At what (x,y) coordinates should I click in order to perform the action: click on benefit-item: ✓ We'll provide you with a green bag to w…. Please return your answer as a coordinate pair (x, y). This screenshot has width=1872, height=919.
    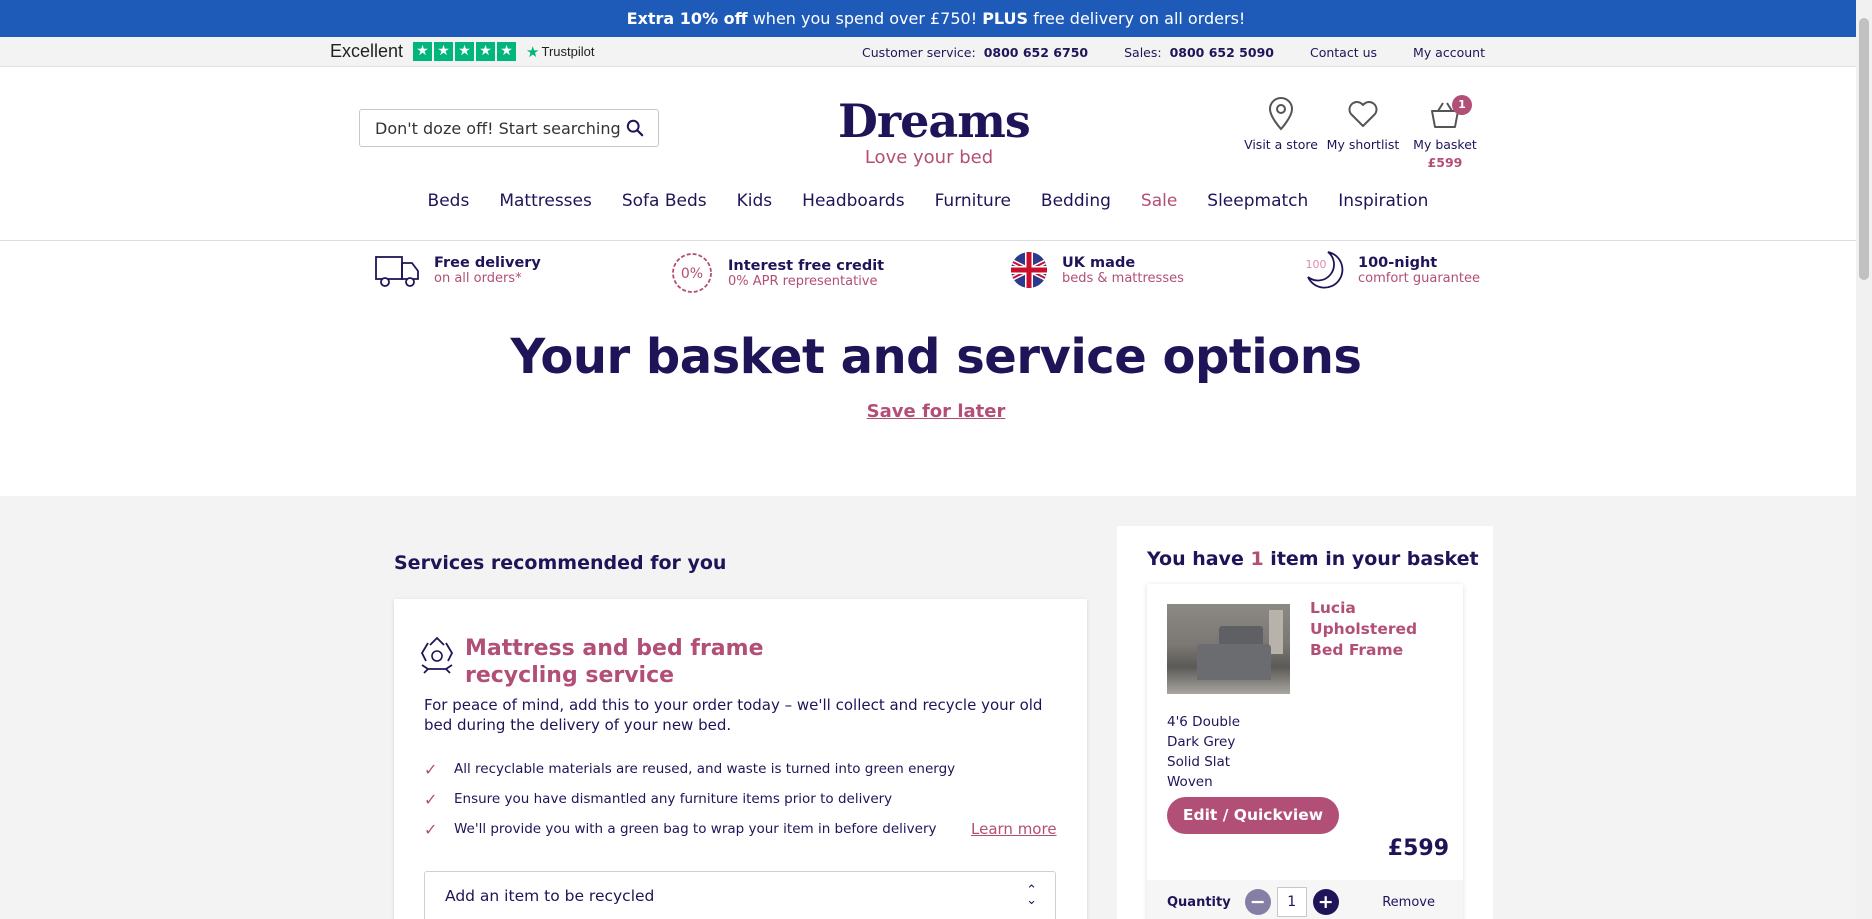
    Looking at the image, I should click on (689, 829).